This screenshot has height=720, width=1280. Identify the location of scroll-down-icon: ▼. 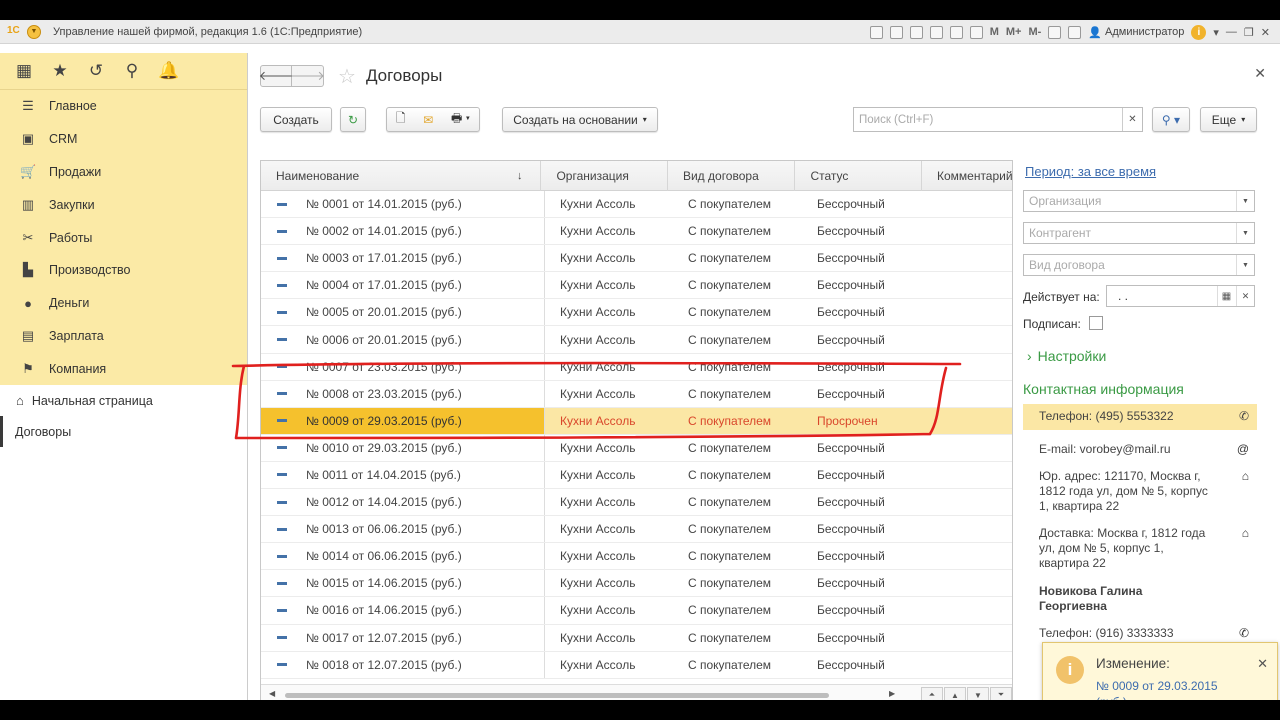
(978, 693).